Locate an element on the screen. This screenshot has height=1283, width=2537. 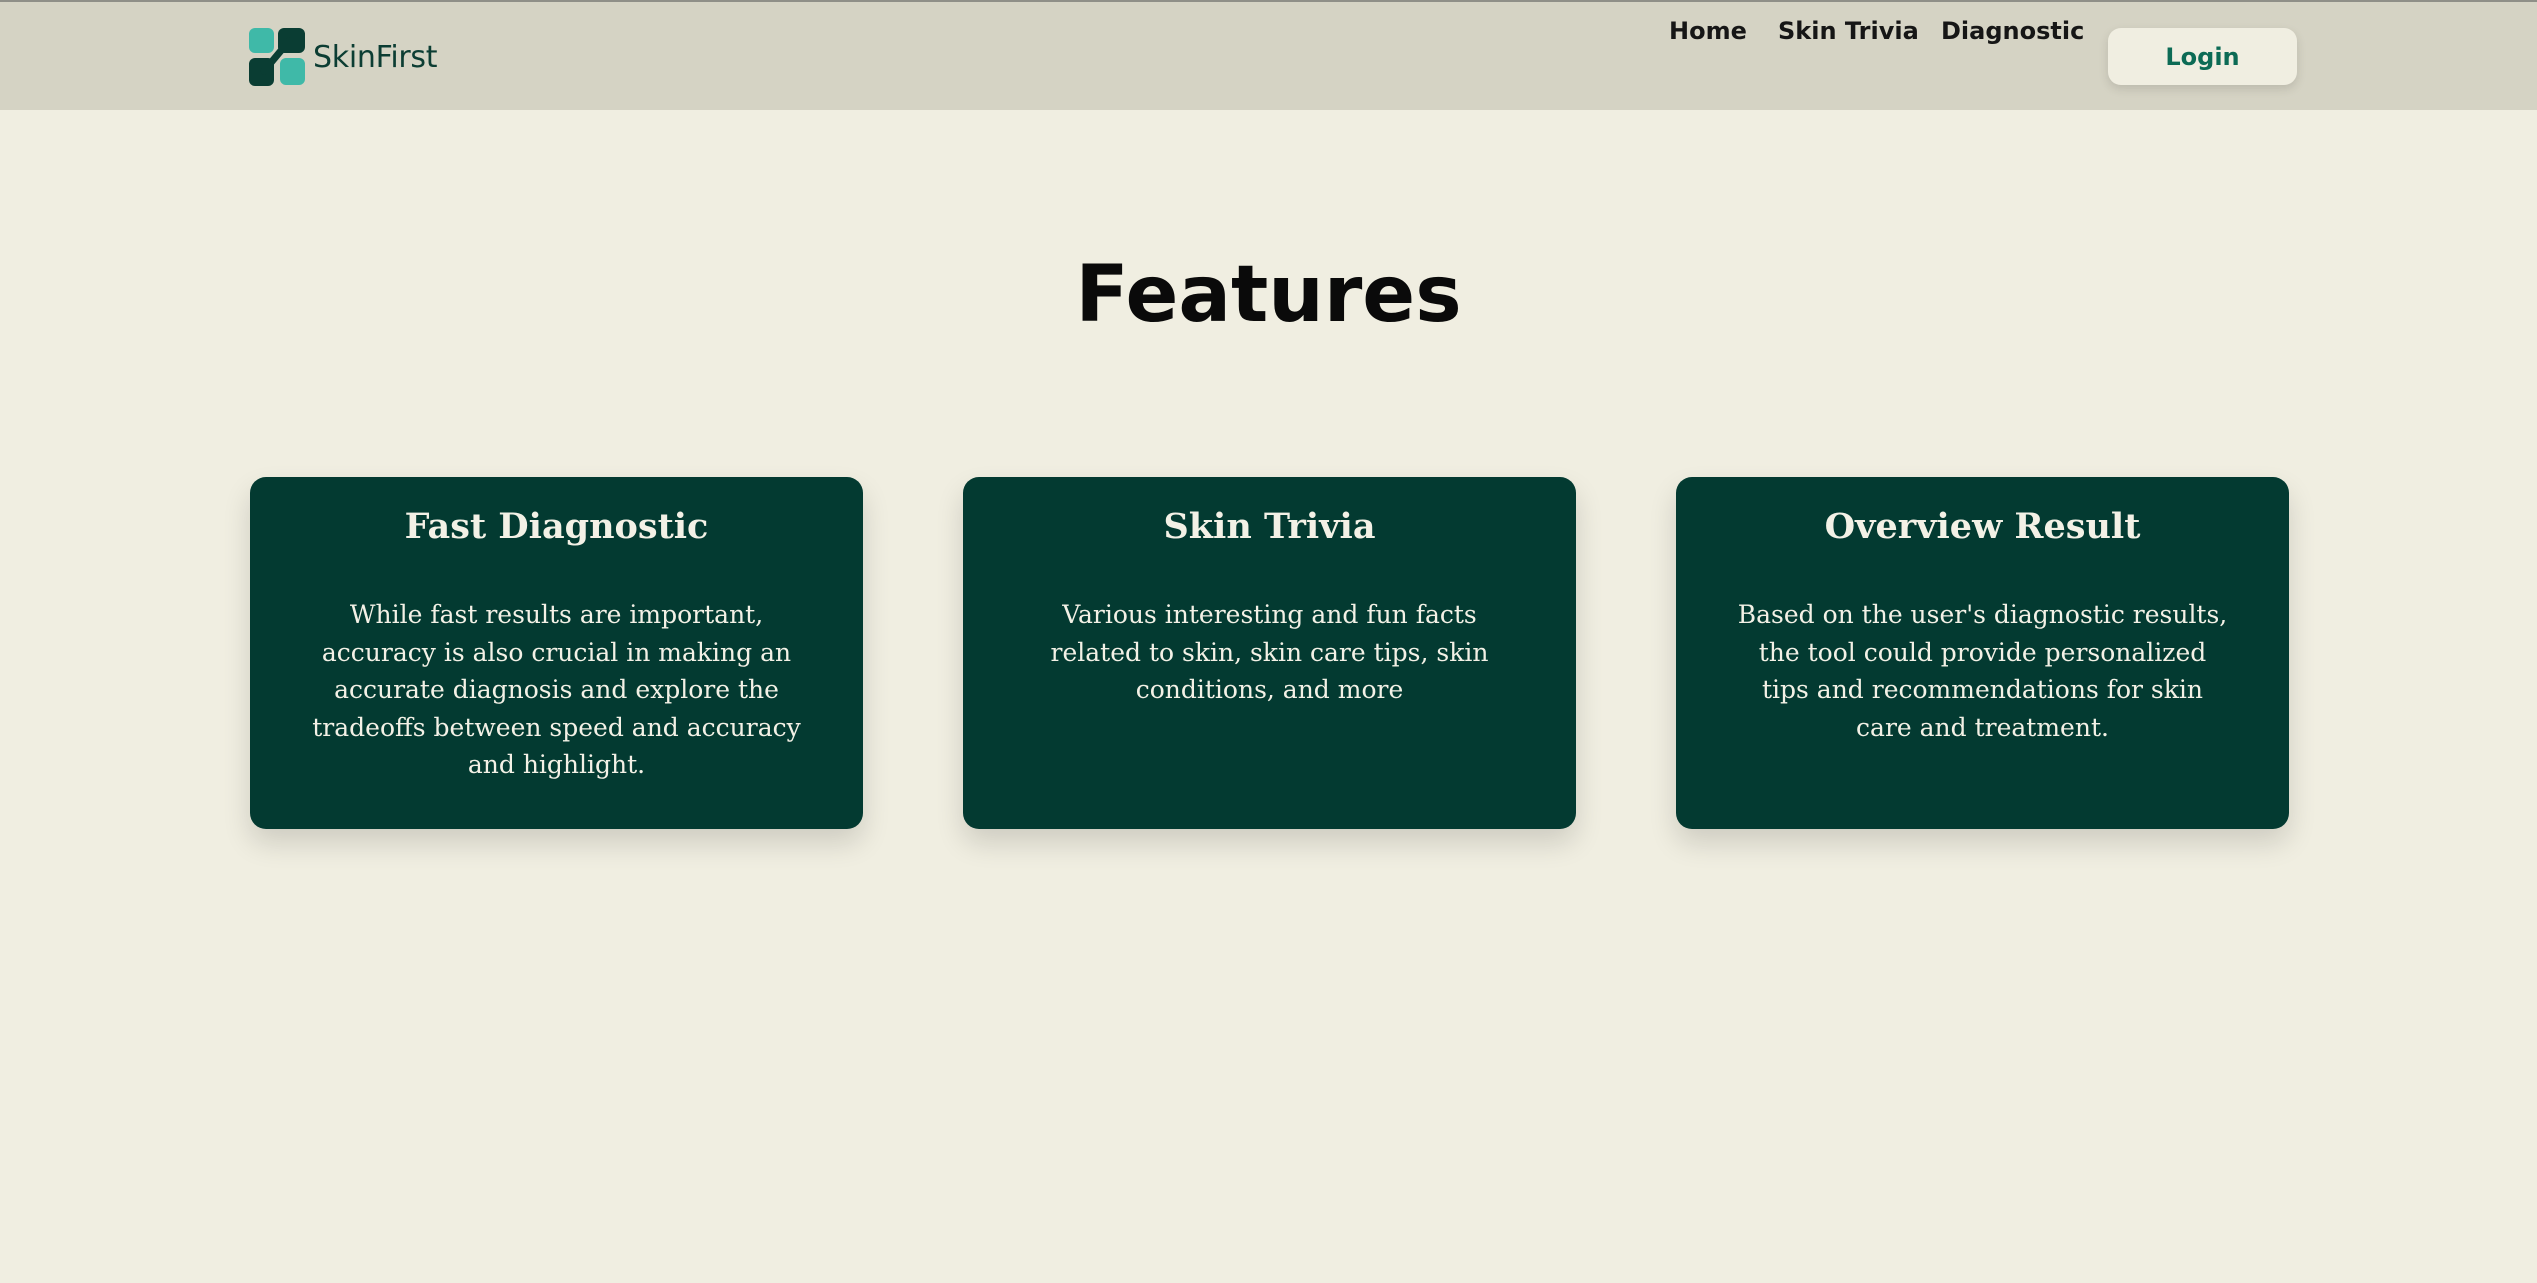
login-button: Login is located at coordinates (2202, 56).